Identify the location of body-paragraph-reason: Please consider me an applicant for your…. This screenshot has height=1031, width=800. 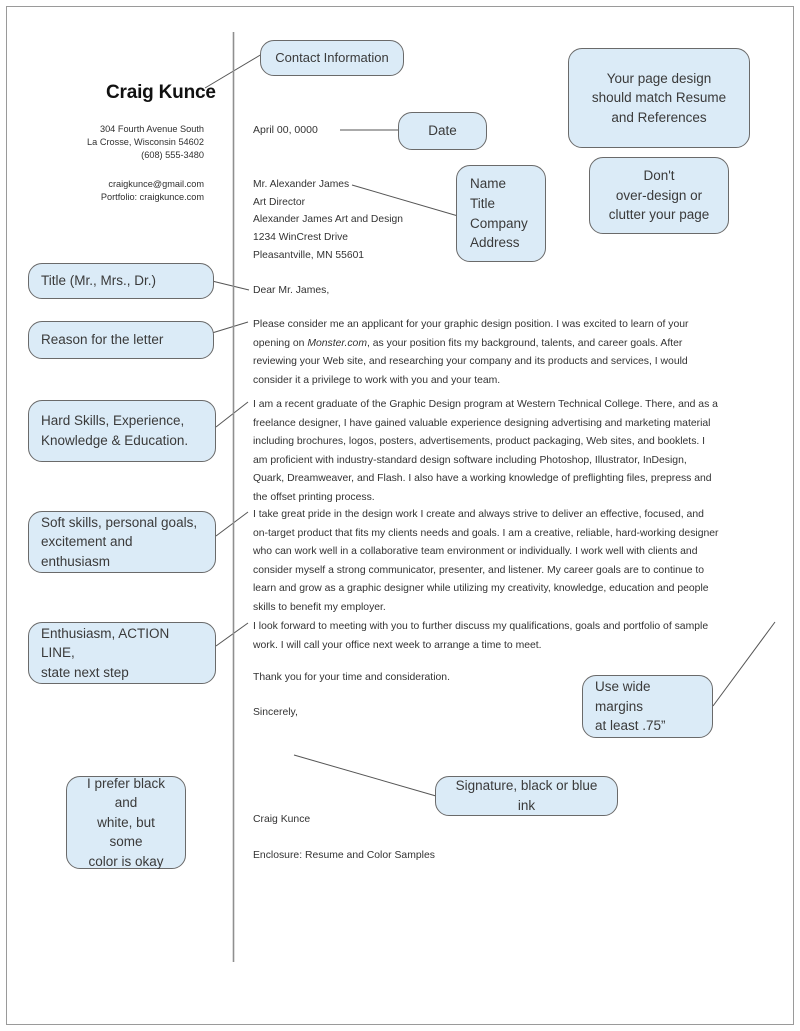
(486, 353).